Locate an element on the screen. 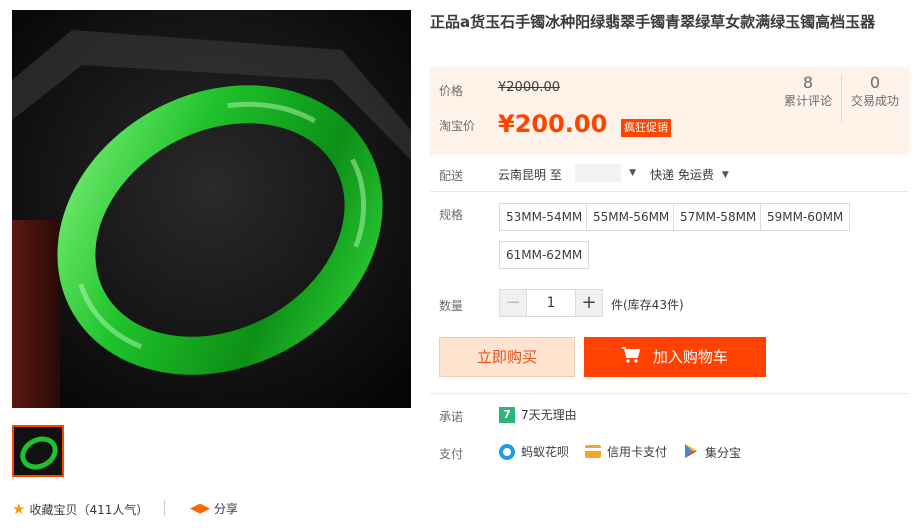  payment-method-label: 信用卡支付 is located at coordinates (637, 452).